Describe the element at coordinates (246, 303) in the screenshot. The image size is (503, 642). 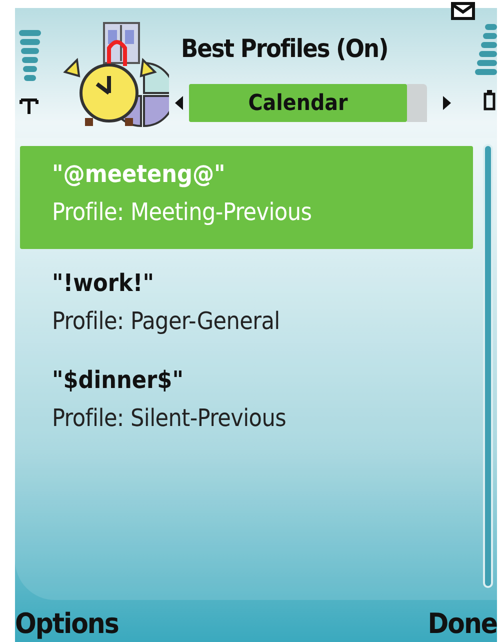
I see `profile-list-item: "!work!" Profile: Pager-General` at that location.